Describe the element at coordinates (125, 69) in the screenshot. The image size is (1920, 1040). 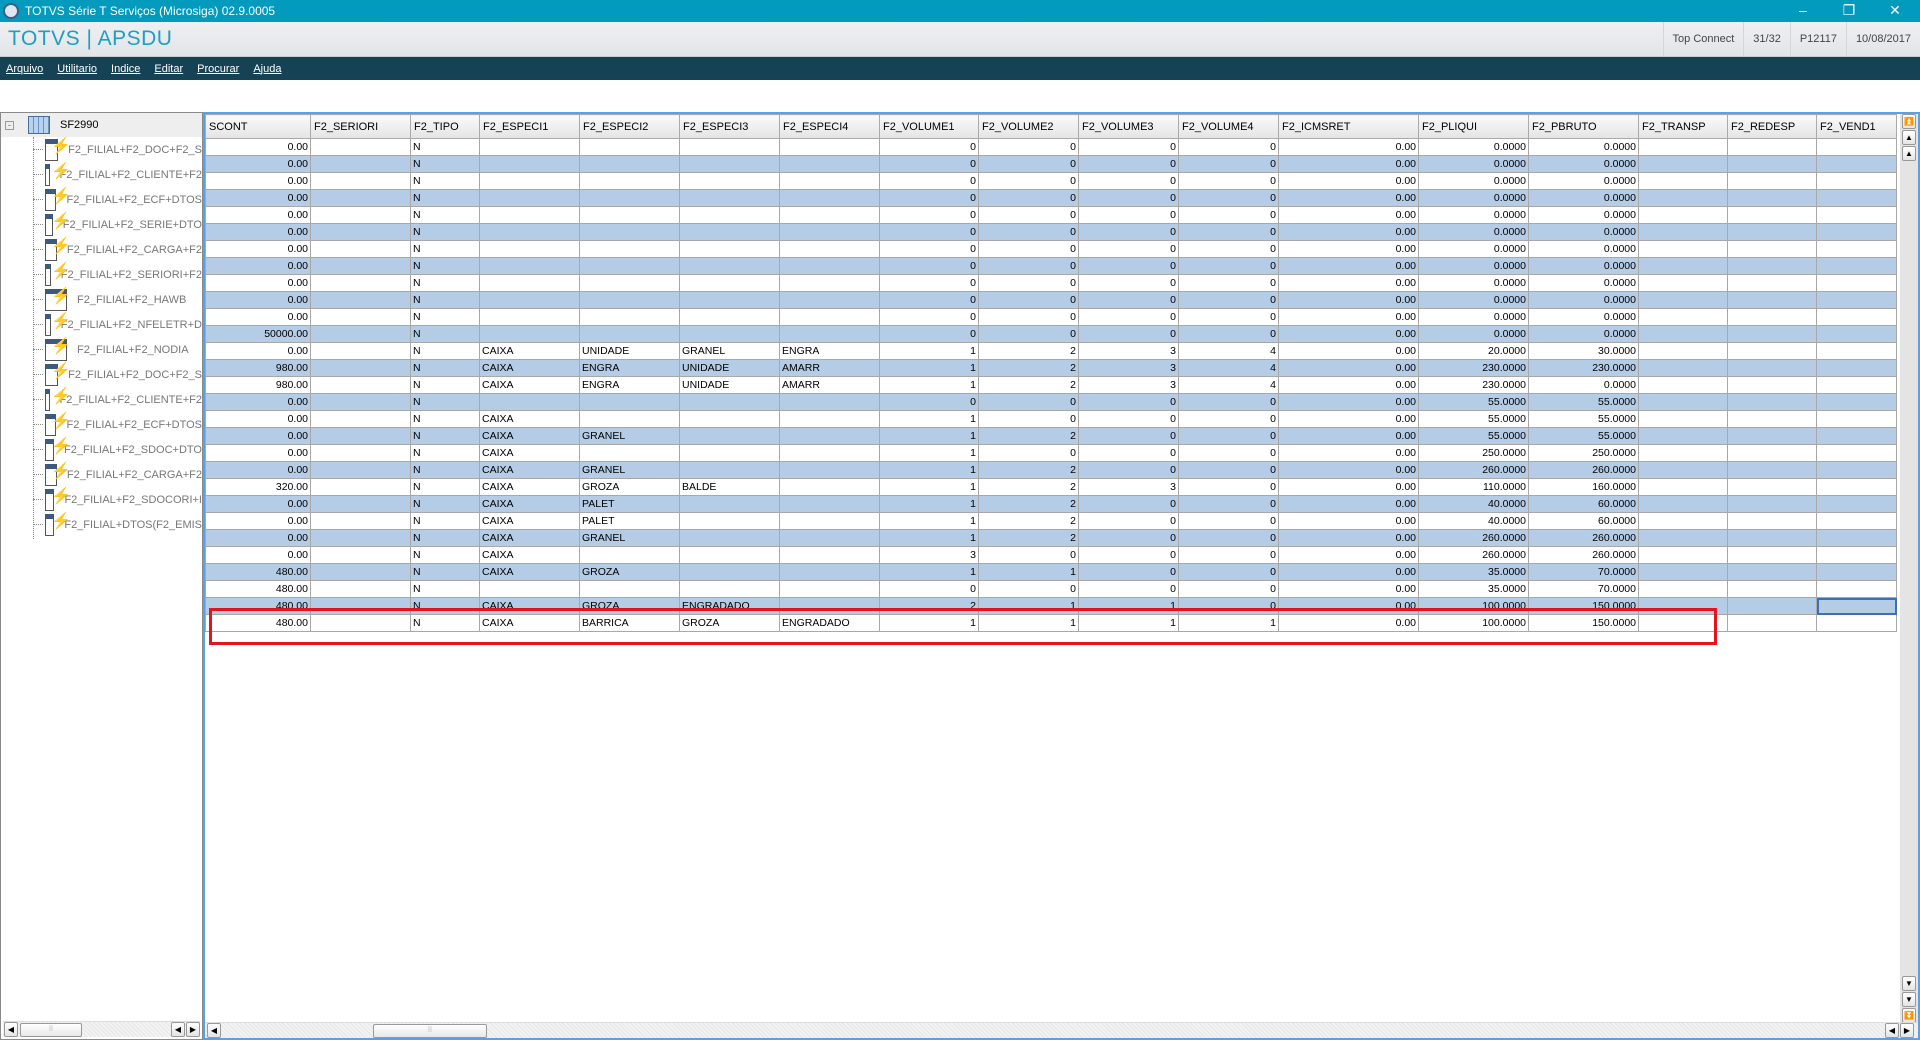
I see `menu-indice: Indice` at that location.